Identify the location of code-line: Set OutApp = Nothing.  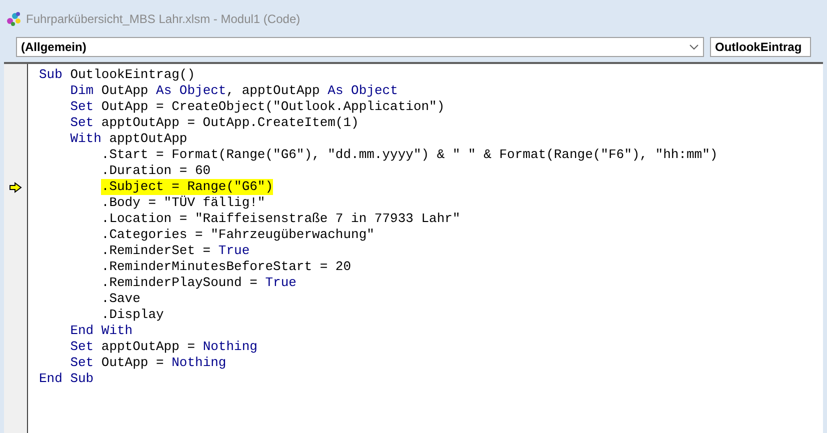
(148, 363).